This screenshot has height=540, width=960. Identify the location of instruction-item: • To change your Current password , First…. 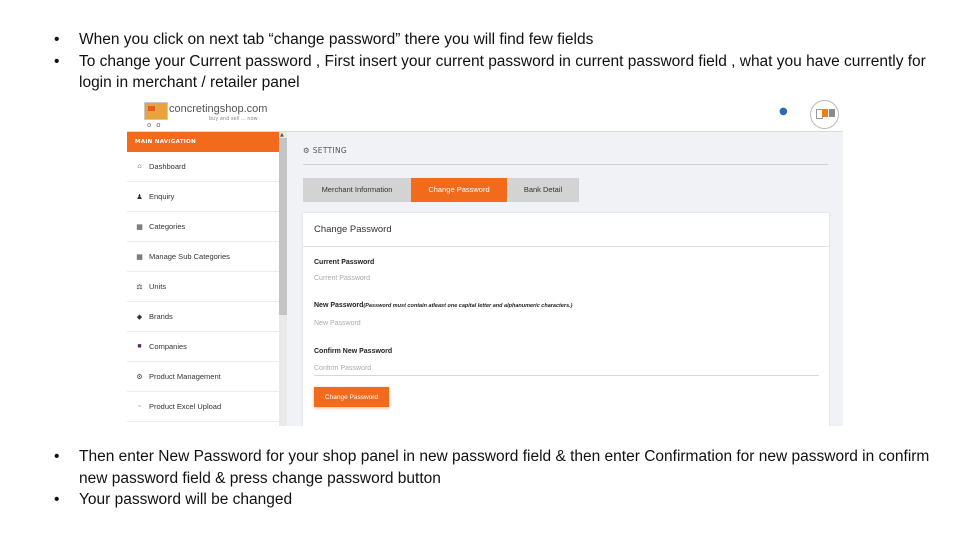
(494, 72).